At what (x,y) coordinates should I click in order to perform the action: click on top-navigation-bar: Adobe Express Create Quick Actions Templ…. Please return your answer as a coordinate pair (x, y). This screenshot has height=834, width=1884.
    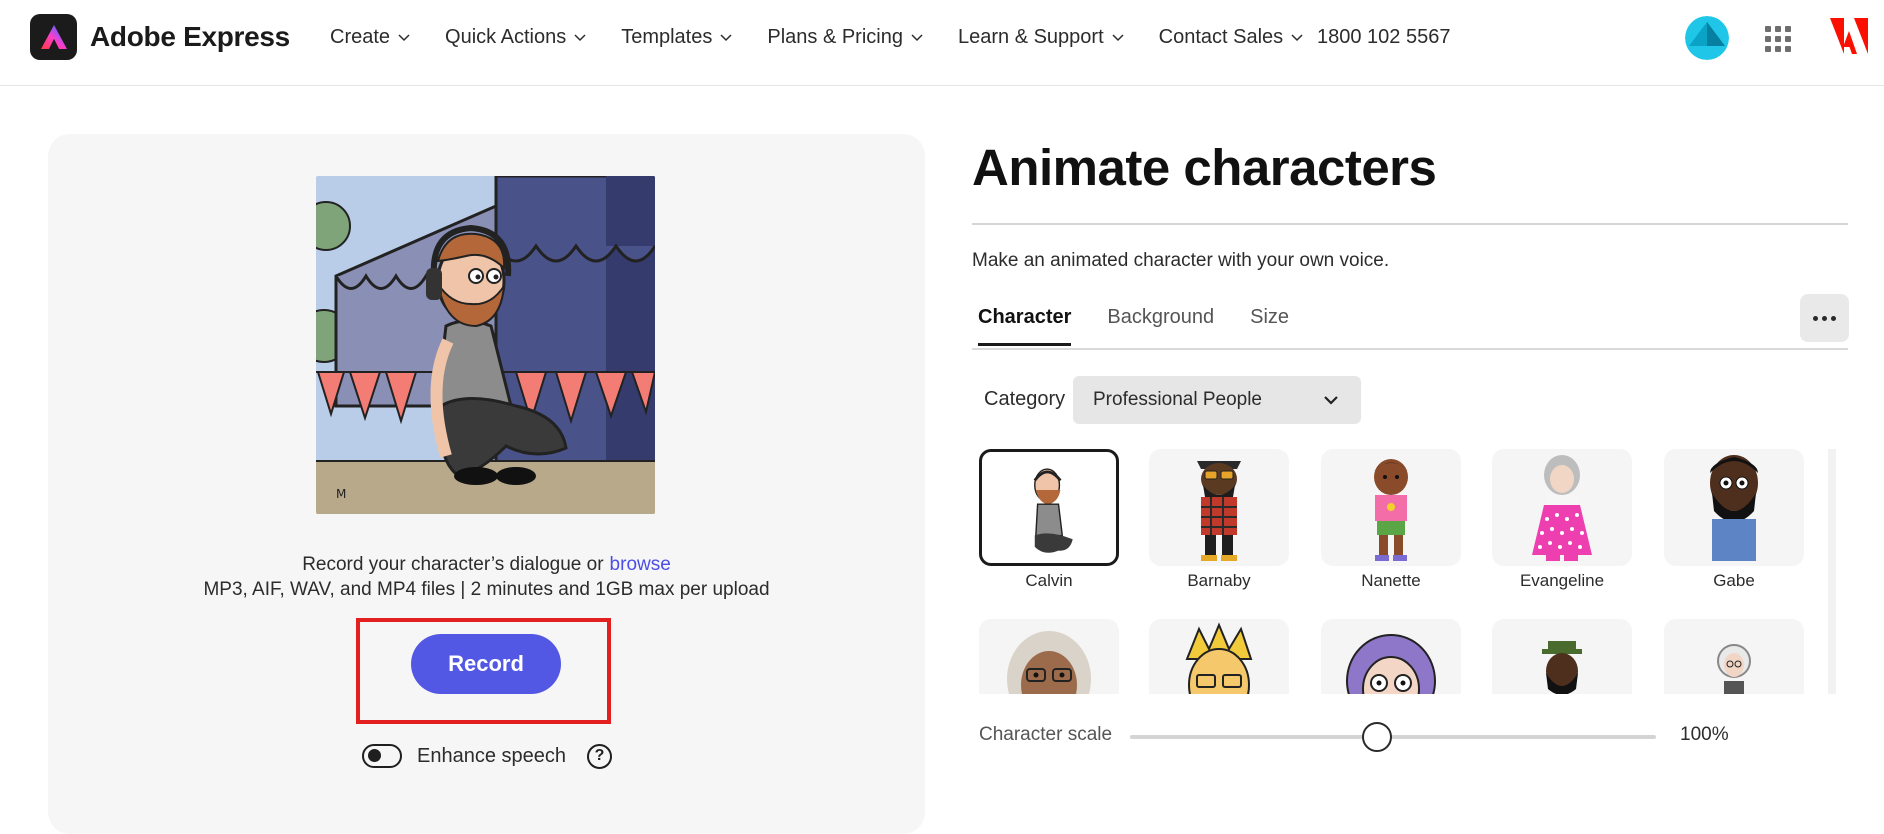
    Looking at the image, I should click on (942, 43).